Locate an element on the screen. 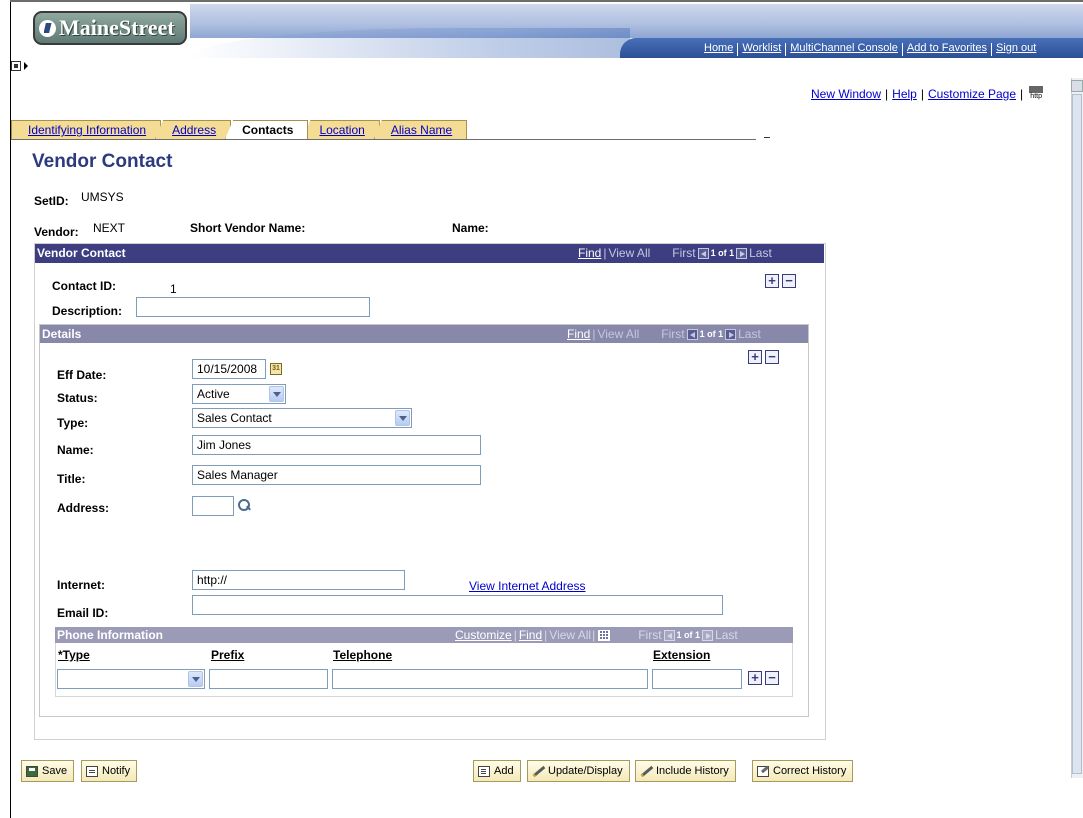 The image size is (1083, 818). type-select-value: Sales Contact is located at coordinates (234, 418).